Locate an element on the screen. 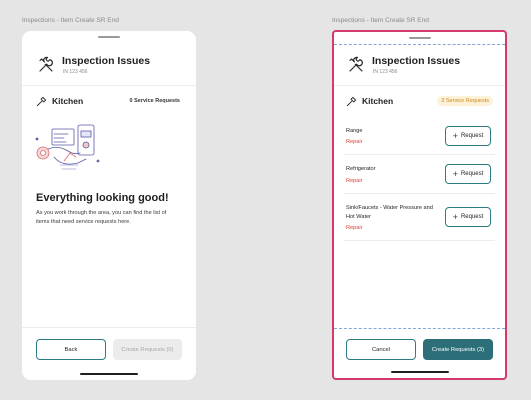 The height and width of the screenshot is (400, 531). frame-label-right: Inspections - Item Create SR End is located at coordinates (380, 20).